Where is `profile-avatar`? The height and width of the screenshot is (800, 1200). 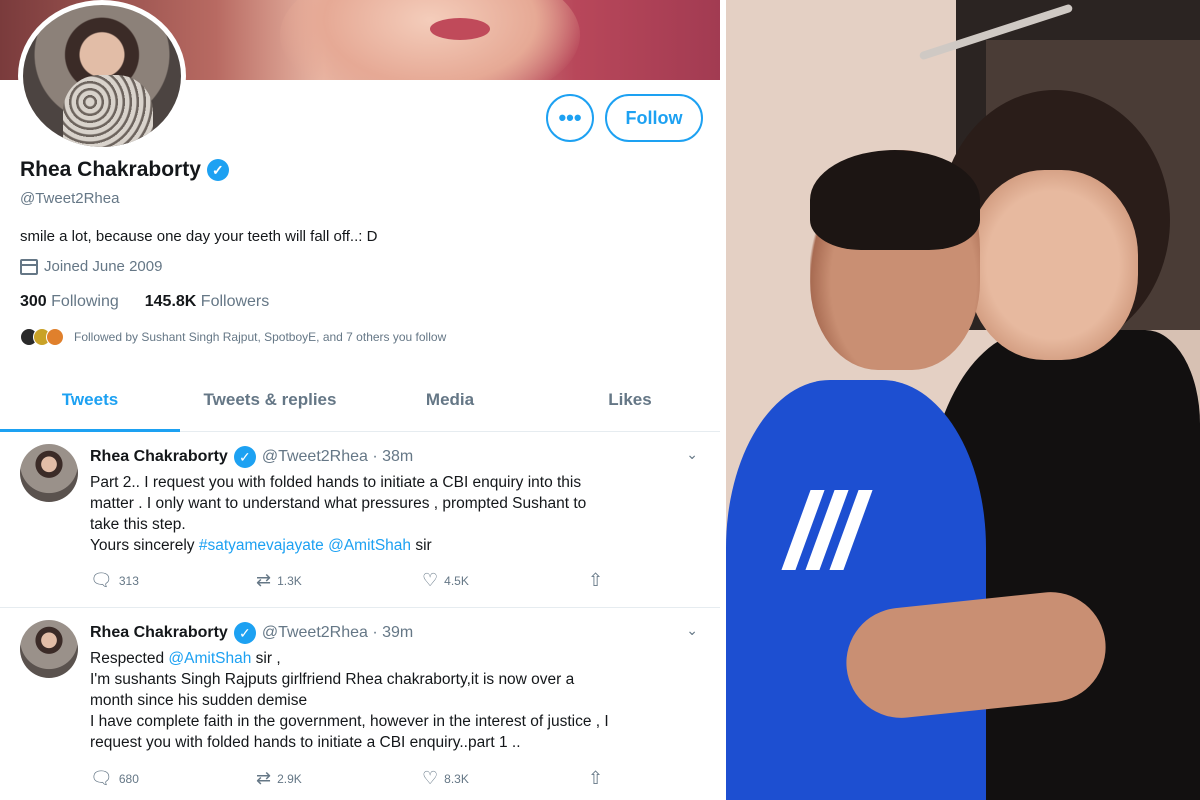
profile-avatar is located at coordinates (102, 76).